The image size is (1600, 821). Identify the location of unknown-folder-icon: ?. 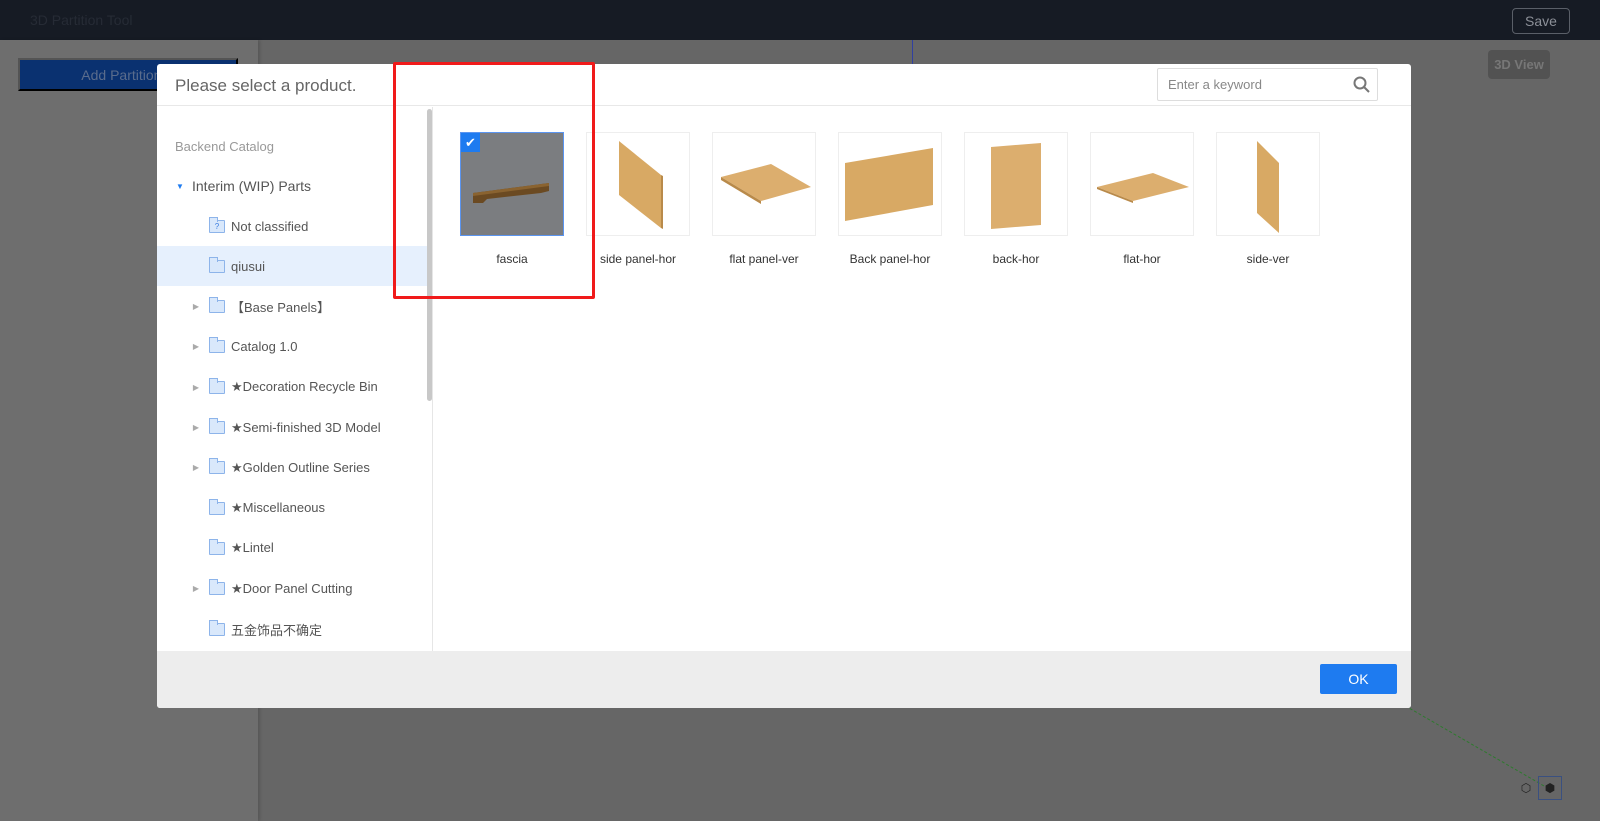
(217, 224).